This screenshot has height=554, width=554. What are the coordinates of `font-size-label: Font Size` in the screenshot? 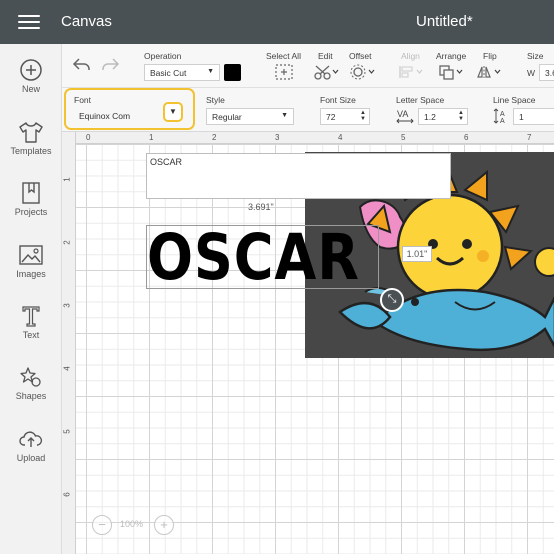 It's located at (338, 100).